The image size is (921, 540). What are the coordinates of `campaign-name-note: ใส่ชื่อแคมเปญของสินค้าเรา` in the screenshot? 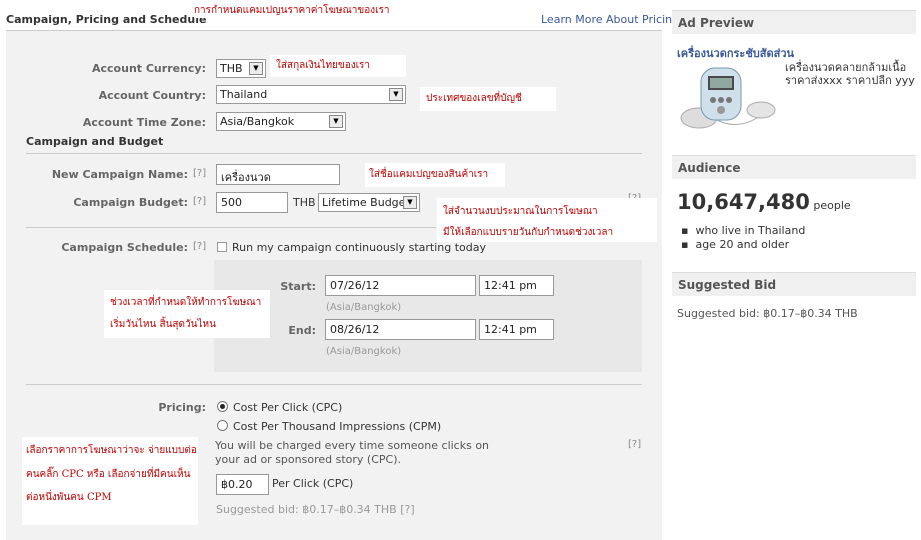 It's located at (435, 175).